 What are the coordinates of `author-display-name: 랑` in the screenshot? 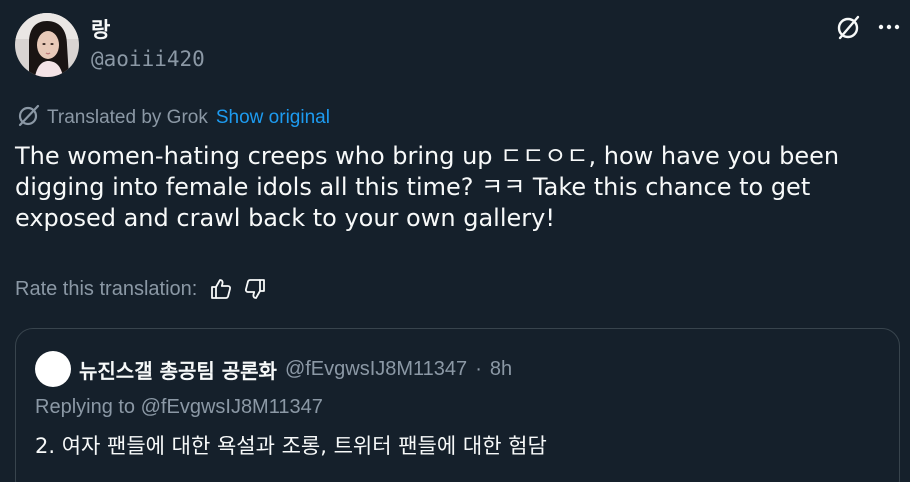 It's located at (100, 29).